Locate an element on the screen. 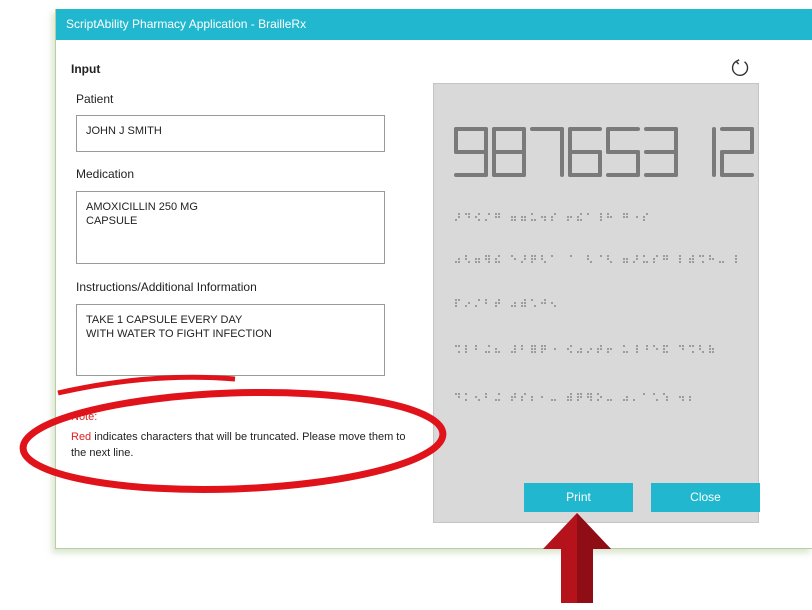 The image size is (812, 610). rx-number-display is located at coordinates (604, 152).